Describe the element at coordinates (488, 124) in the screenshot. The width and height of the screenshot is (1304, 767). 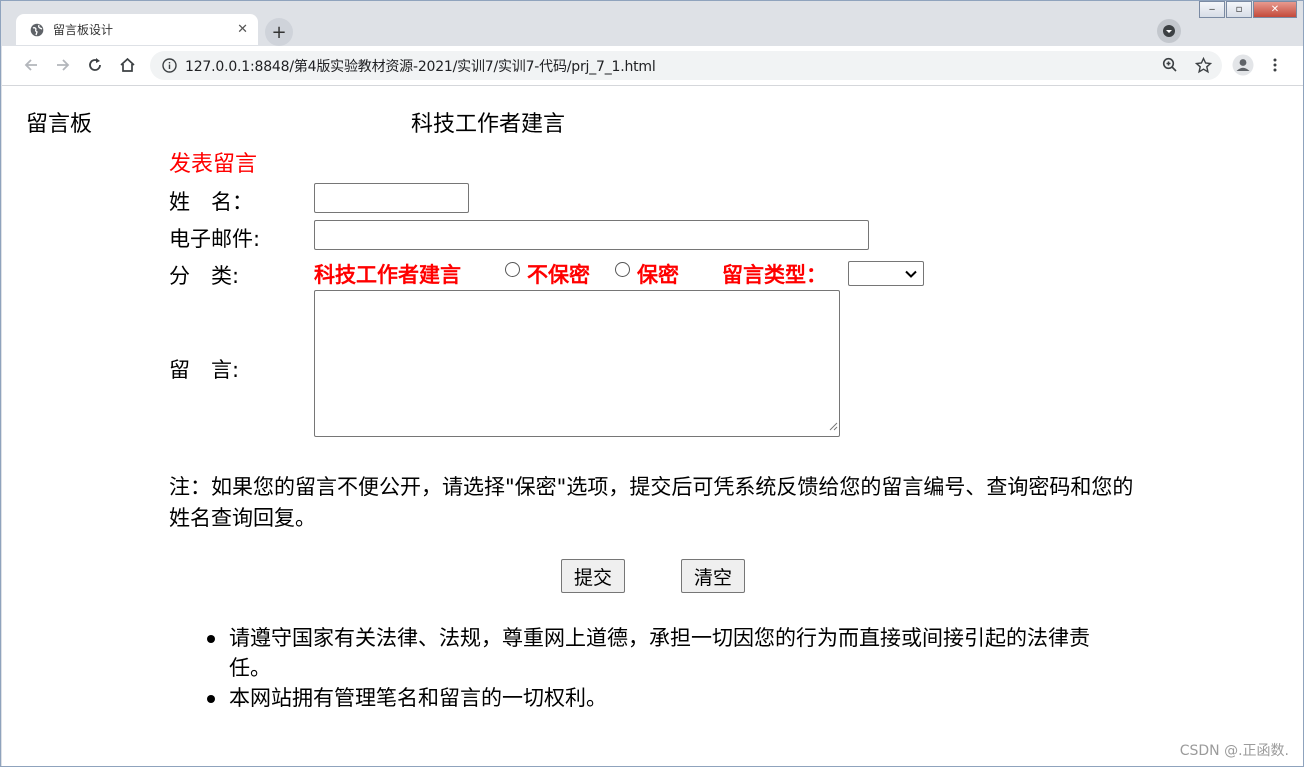
I see `page-subtitle: 科技工作者建言` at that location.